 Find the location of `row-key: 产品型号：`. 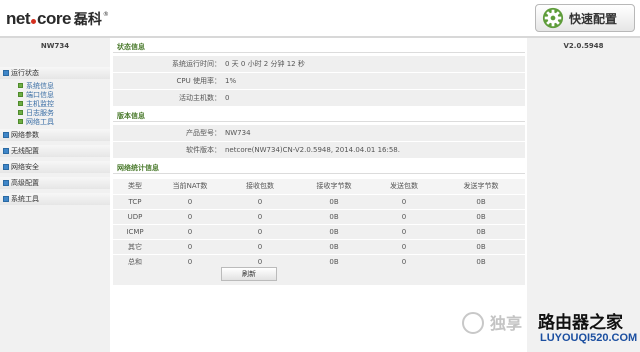

row-key: 产品型号： is located at coordinates (203, 133).